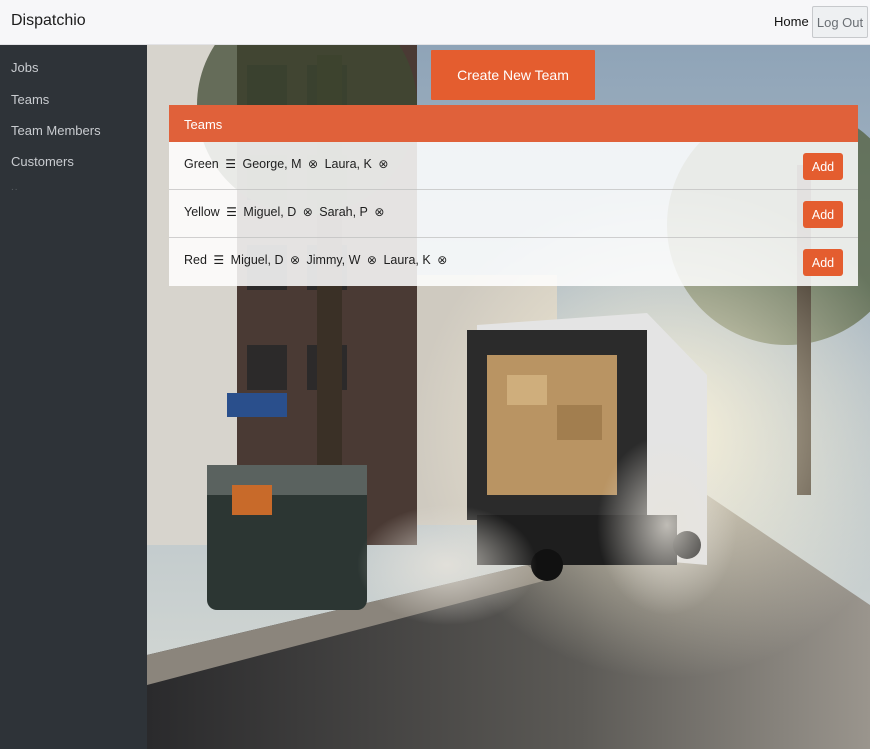  I want to click on team-name: Yellow, so click(202, 212).